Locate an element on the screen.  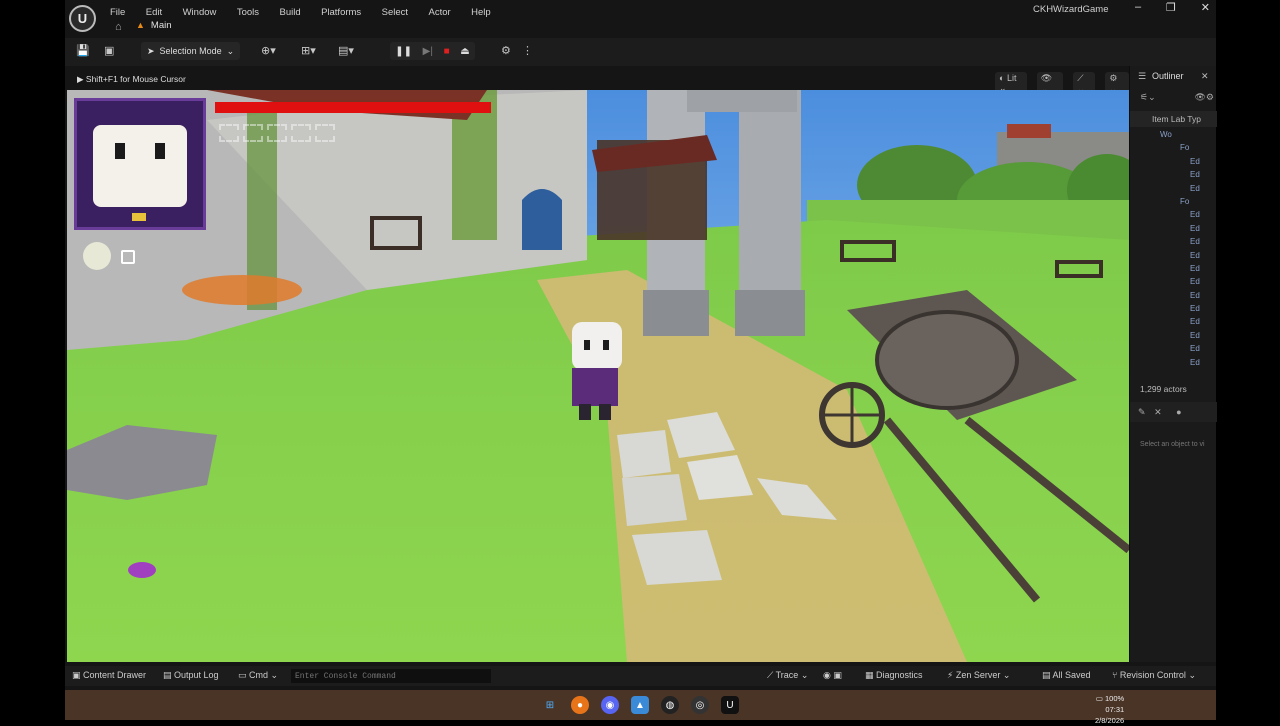
window-controls: – ❐ ✕ is located at coordinates (1172, 7).